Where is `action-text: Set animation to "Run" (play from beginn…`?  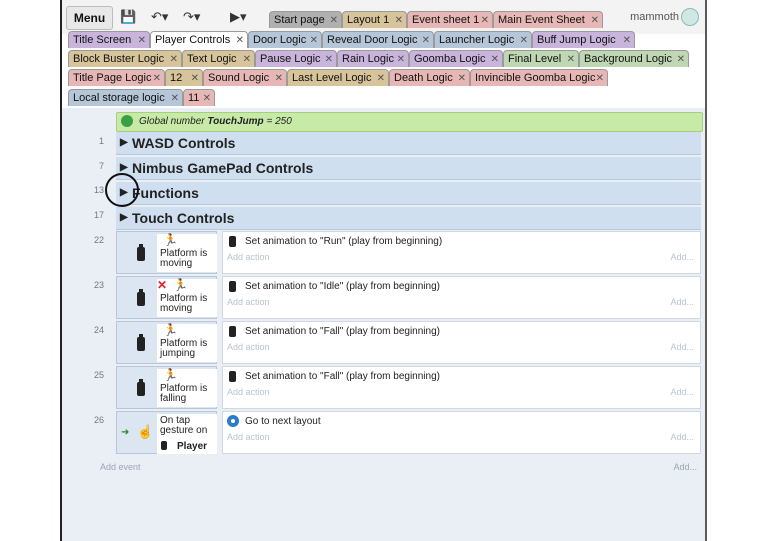 action-text: Set animation to "Run" (play from beginn… is located at coordinates (344, 241).